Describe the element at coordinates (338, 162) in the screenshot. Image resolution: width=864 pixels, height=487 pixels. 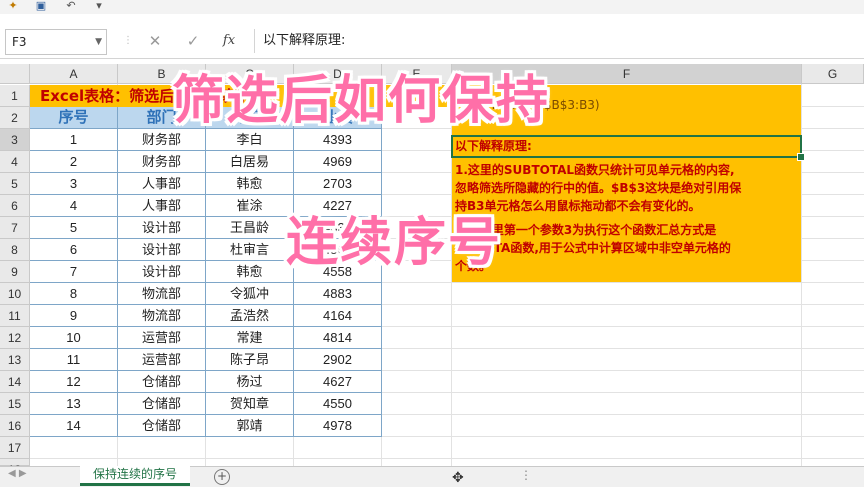
I see `table-cell-performance: 4969` at that location.